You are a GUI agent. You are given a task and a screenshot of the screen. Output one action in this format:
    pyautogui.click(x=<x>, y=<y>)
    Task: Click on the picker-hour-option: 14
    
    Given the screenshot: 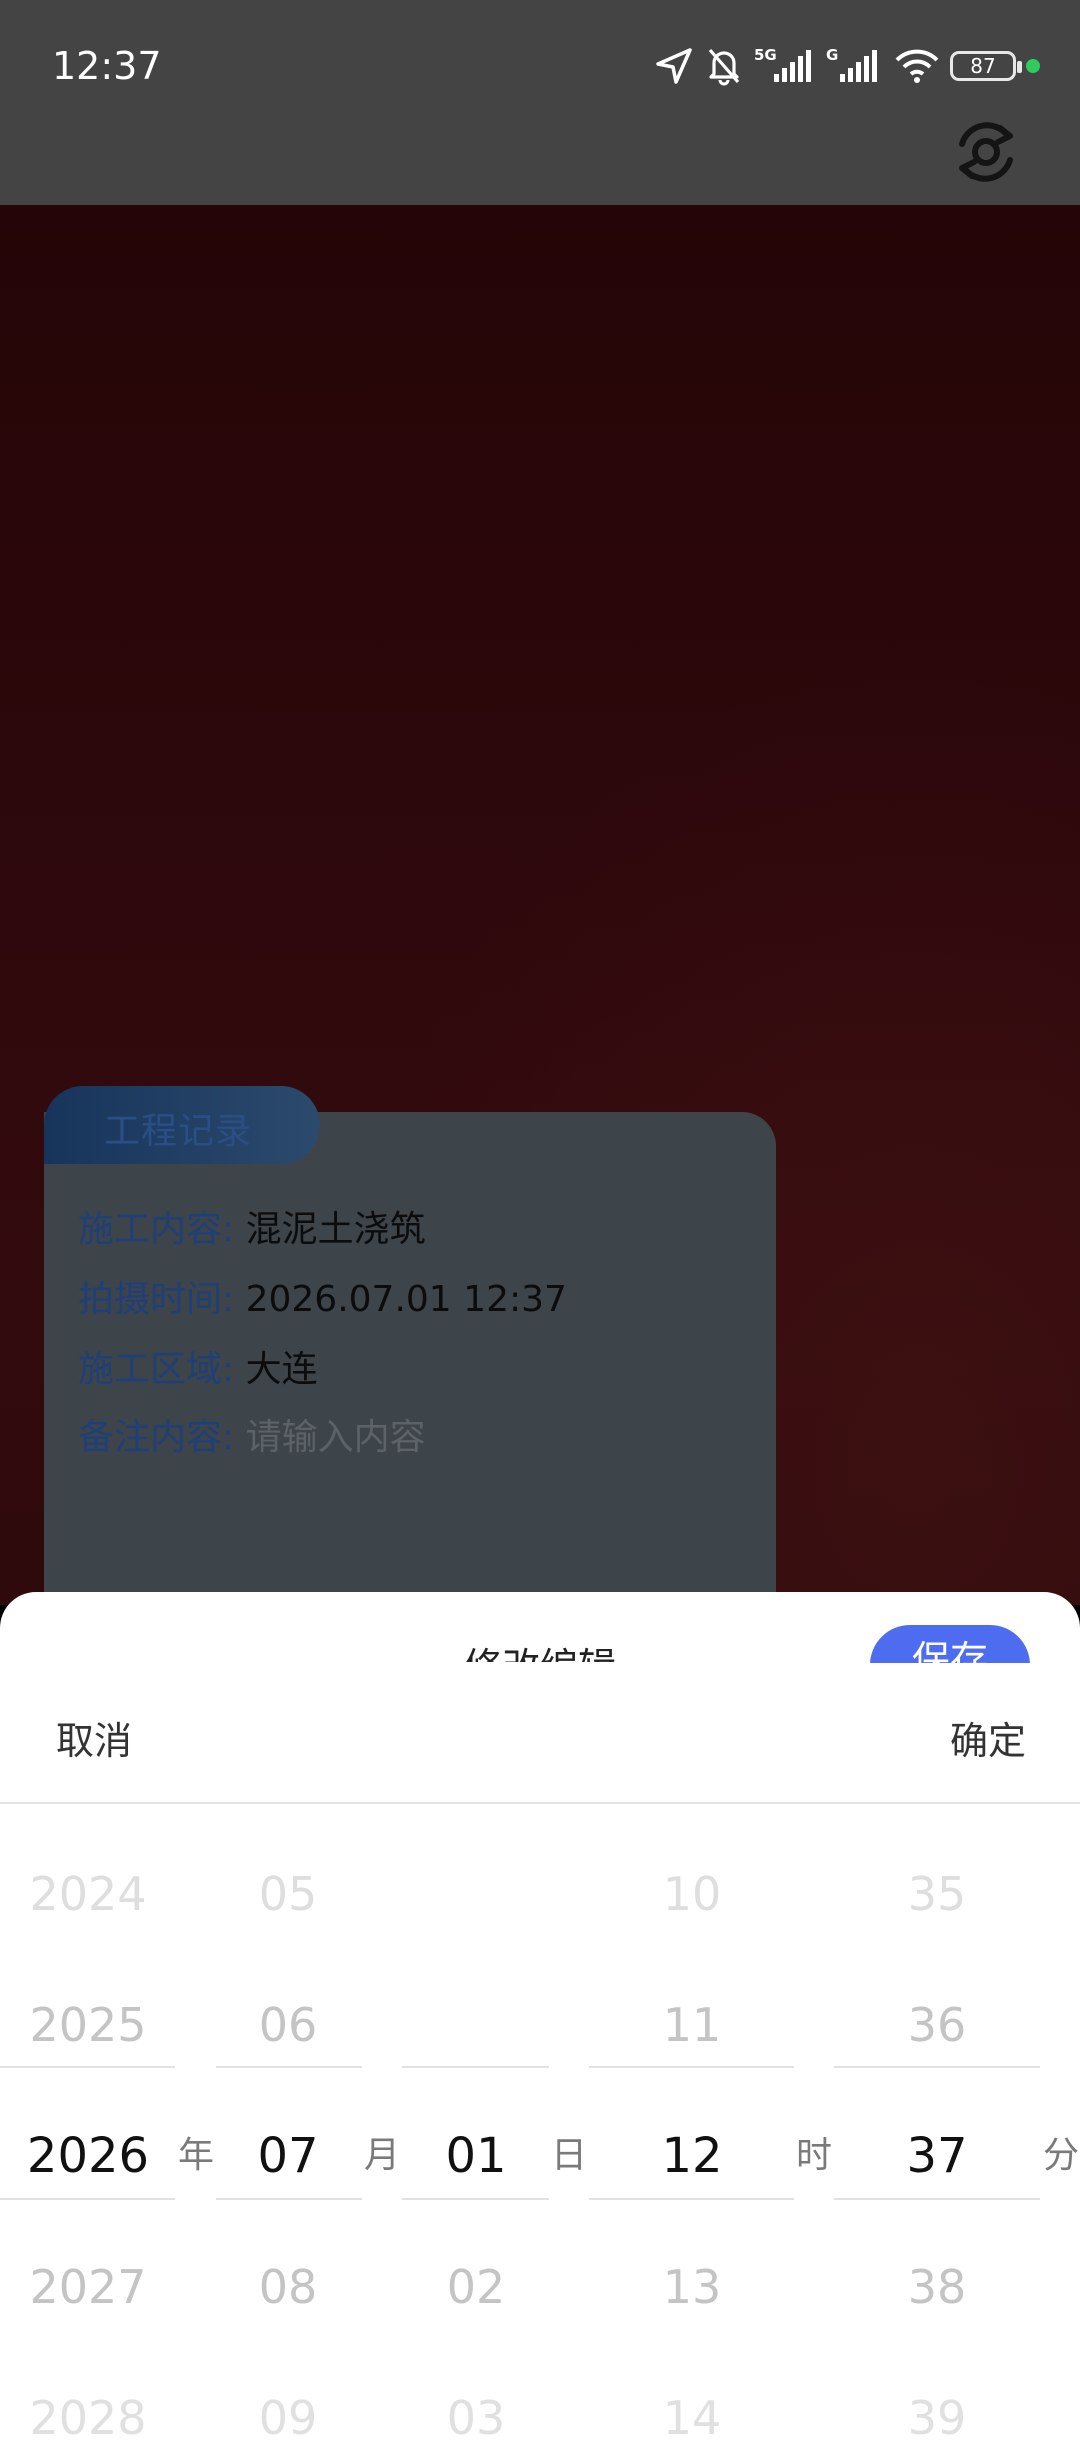 What is the action you would take?
    pyautogui.click(x=692, y=2418)
    